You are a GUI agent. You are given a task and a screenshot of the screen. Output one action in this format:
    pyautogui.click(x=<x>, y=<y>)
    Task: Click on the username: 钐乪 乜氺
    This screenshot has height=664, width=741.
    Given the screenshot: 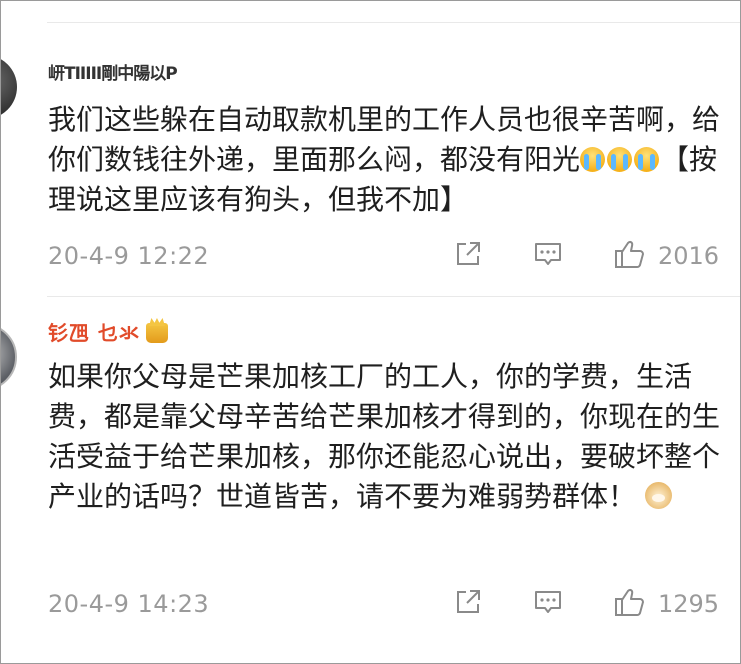 What is the action you would take?
    pyautogui.click(x=108, y=331)
    